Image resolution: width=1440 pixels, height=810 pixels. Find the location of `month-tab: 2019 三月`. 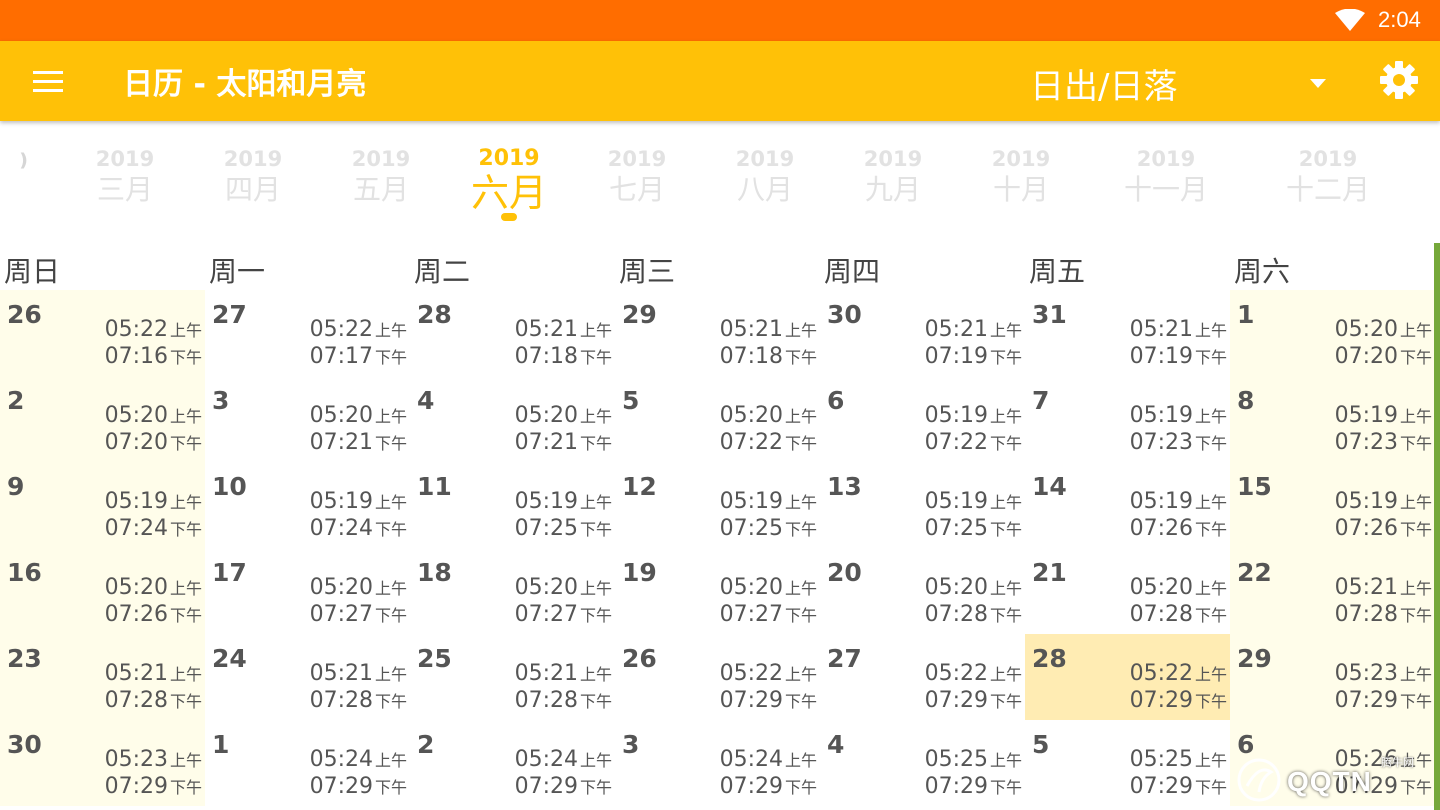

month-tab: 2019 三月 is located at coordinates (125, 176).